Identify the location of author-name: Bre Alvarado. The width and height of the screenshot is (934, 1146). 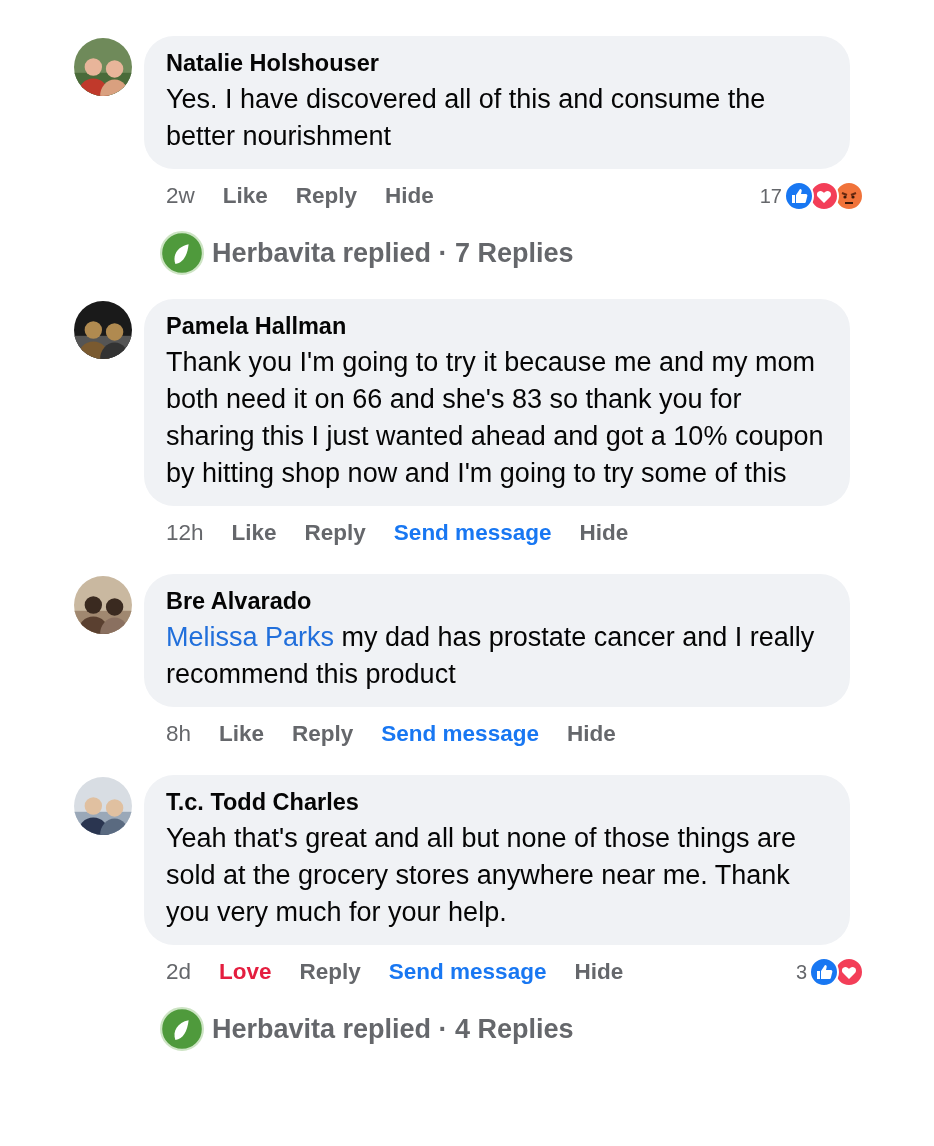
(496, 601).